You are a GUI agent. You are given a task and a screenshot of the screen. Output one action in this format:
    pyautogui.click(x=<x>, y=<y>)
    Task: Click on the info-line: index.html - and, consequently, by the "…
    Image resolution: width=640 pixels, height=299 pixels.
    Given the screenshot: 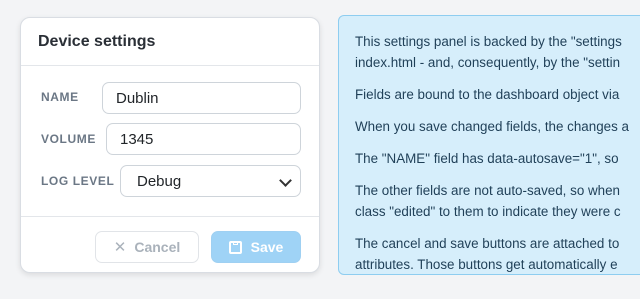 What is the action you would take?
    pyautogui.click(x=488, y=62)
    